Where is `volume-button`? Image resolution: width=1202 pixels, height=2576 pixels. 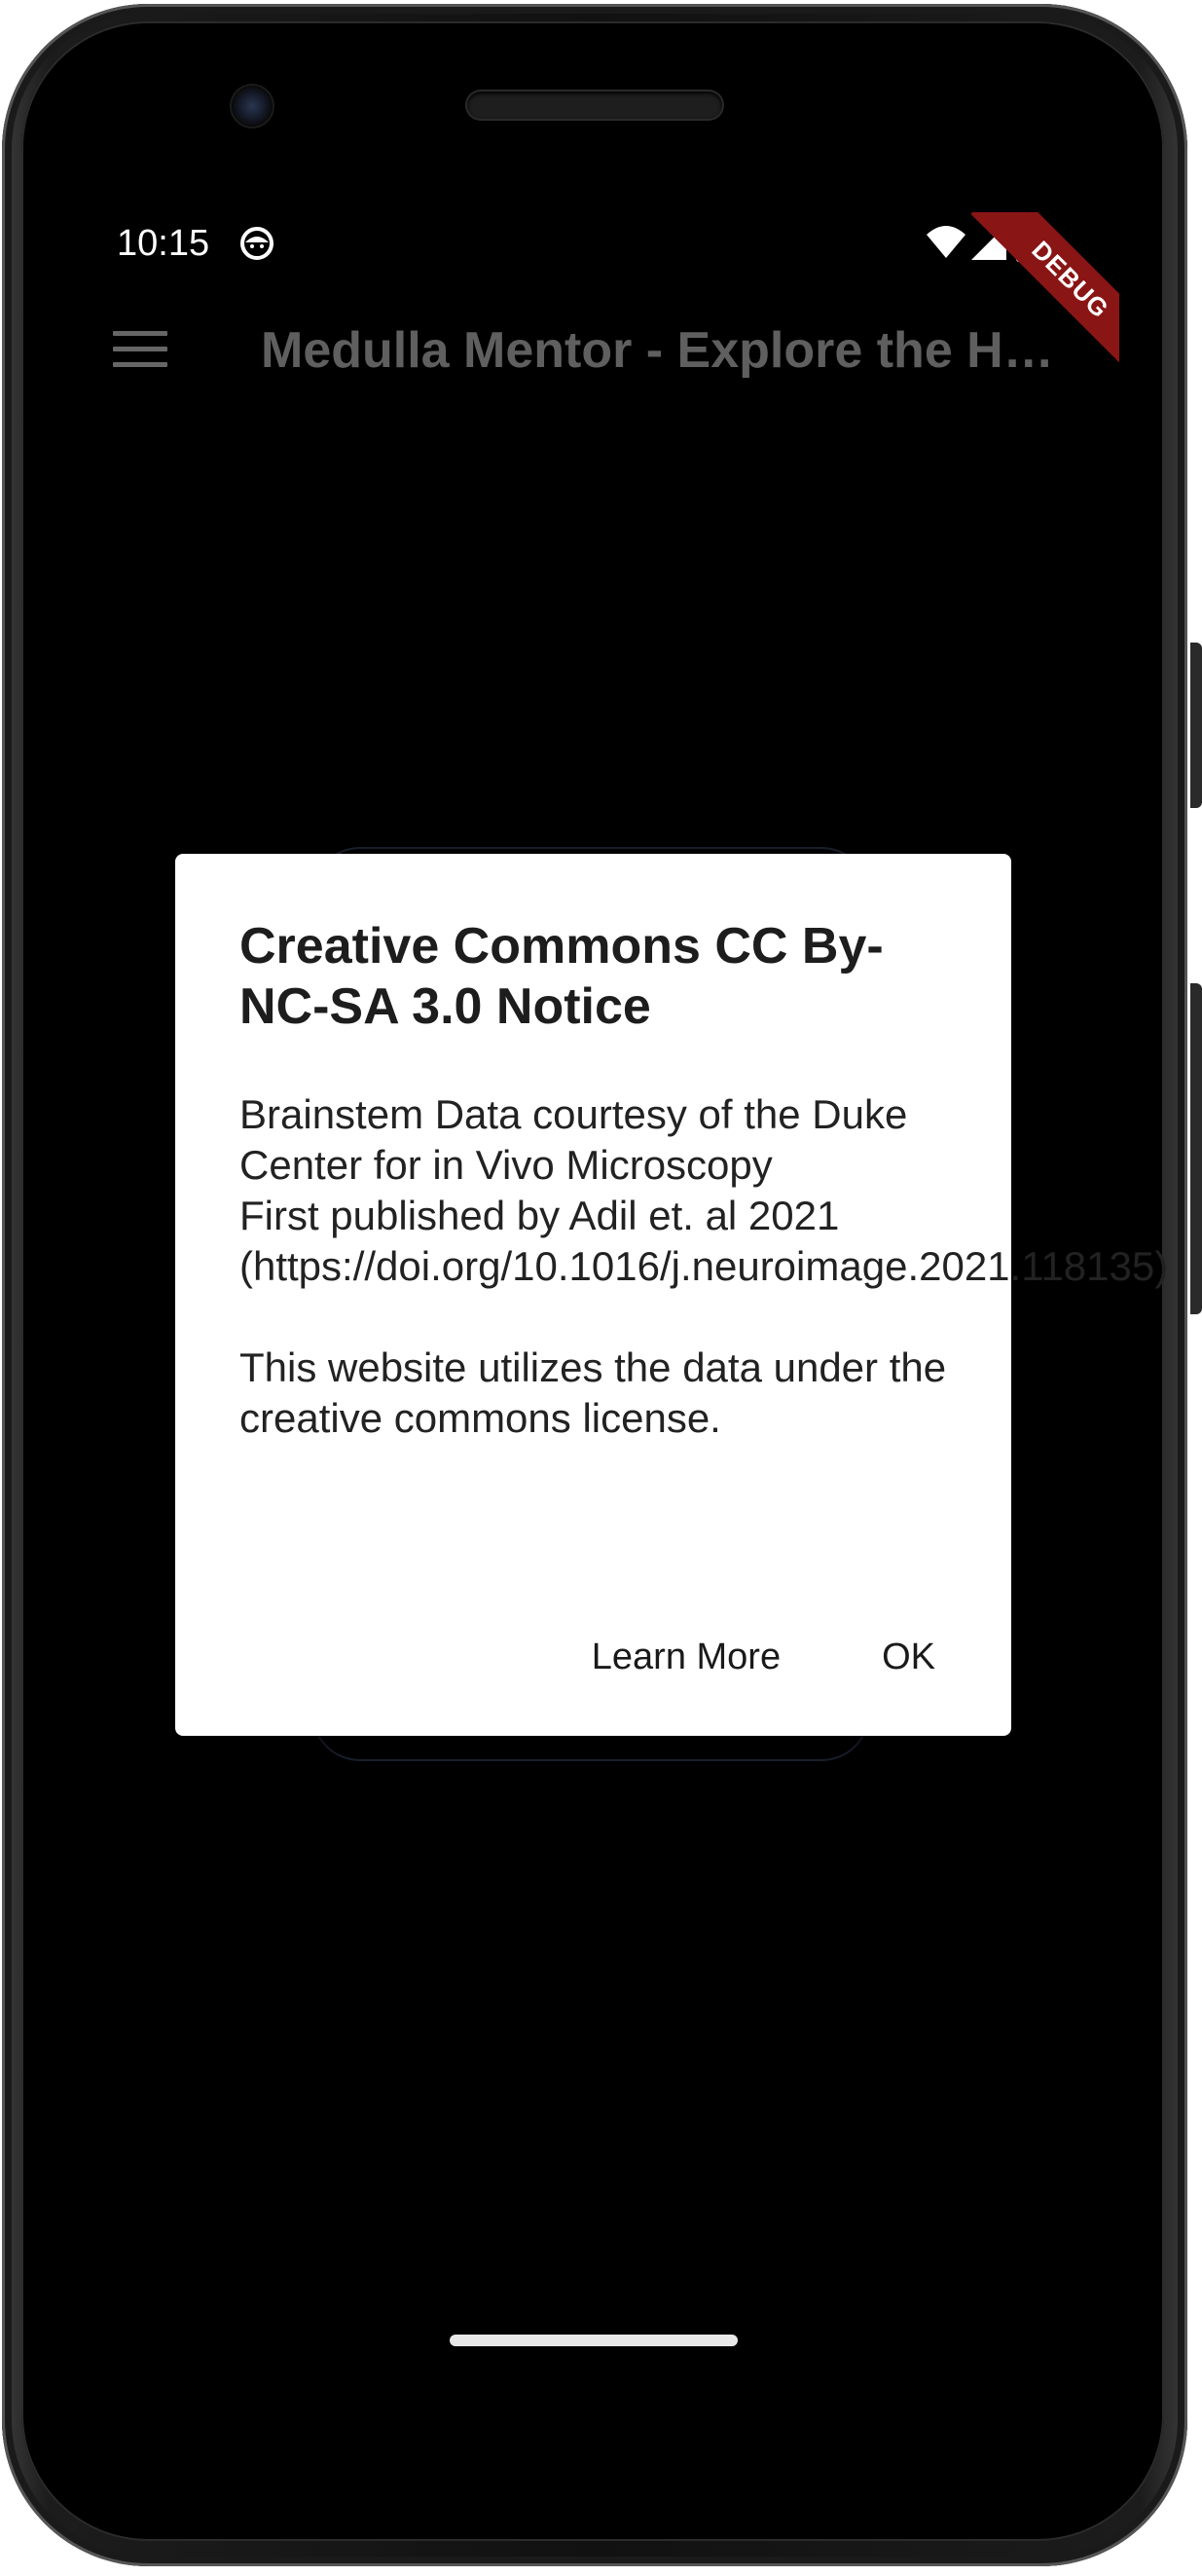 volume-button is located at coordinates (1196, 1148).